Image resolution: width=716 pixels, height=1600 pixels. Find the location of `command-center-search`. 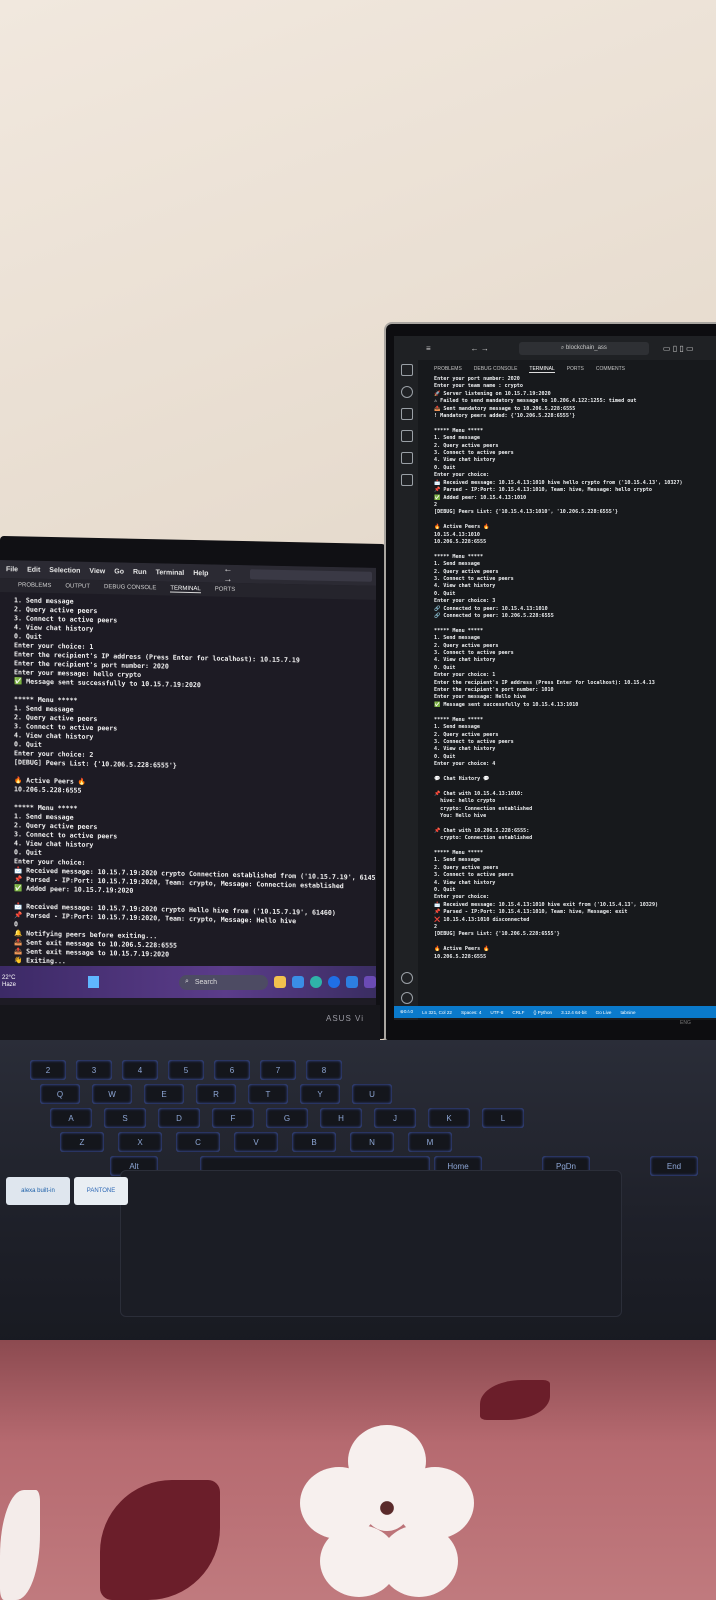

command-center-search is located at coordinates (311, 575).